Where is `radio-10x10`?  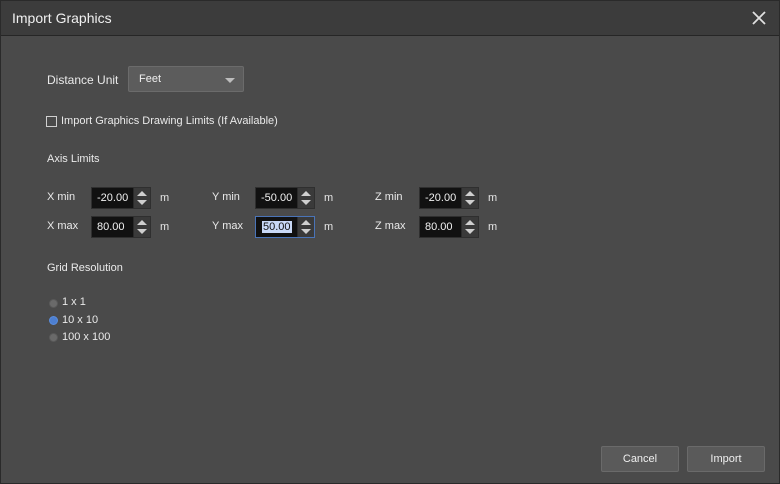 radio-10x10 is located at coordinates (53, 320).